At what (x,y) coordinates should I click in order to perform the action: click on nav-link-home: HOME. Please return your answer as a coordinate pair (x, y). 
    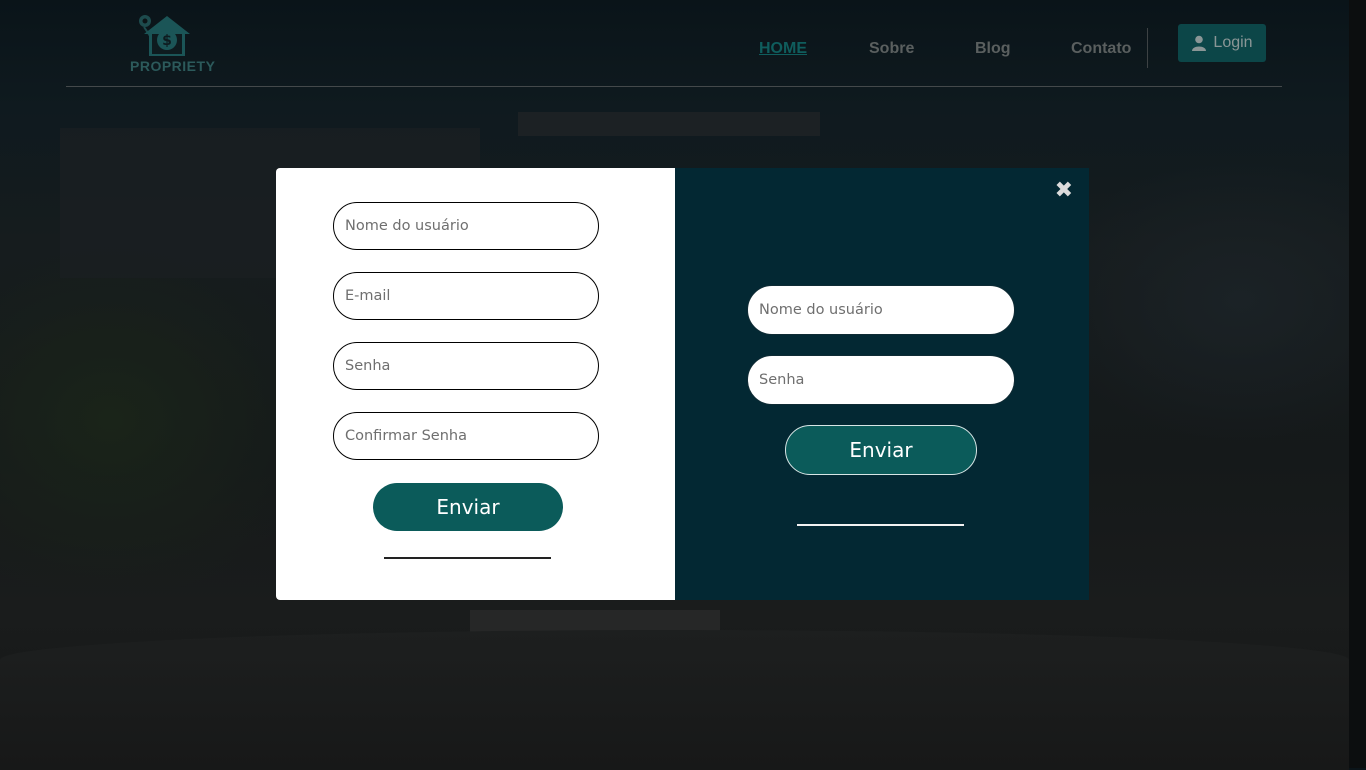
    Looking at the image, I should click on (783, 49).